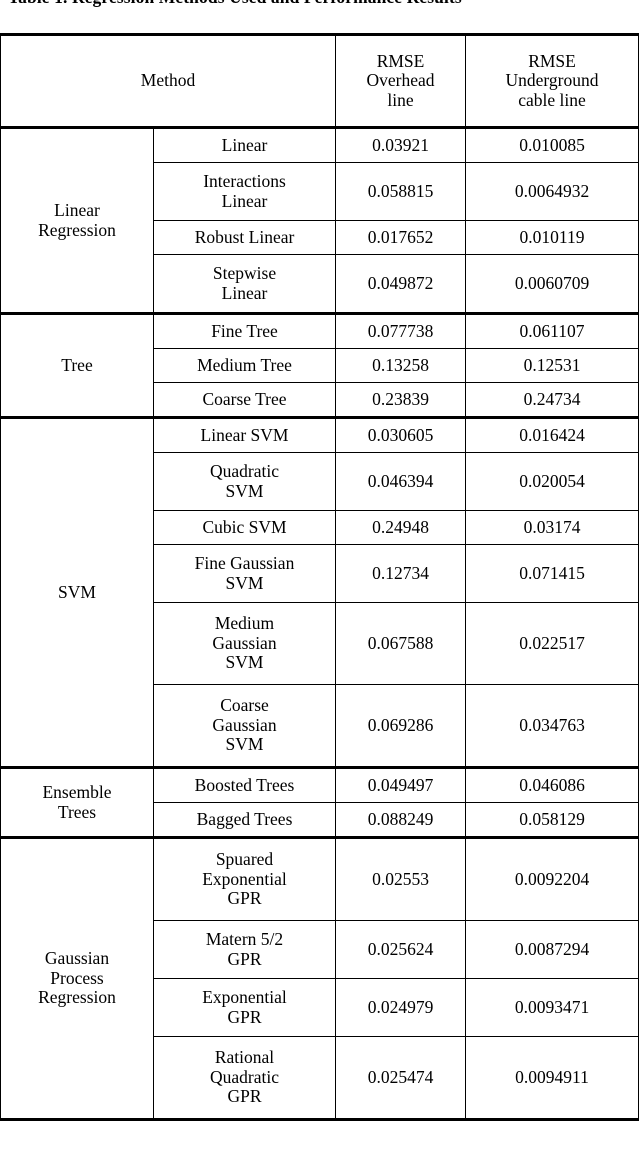 This screenshot has width=640, height=1173. I want to click on group-label-ensemble-trees: Ensemble Trees, so click(77, 802).